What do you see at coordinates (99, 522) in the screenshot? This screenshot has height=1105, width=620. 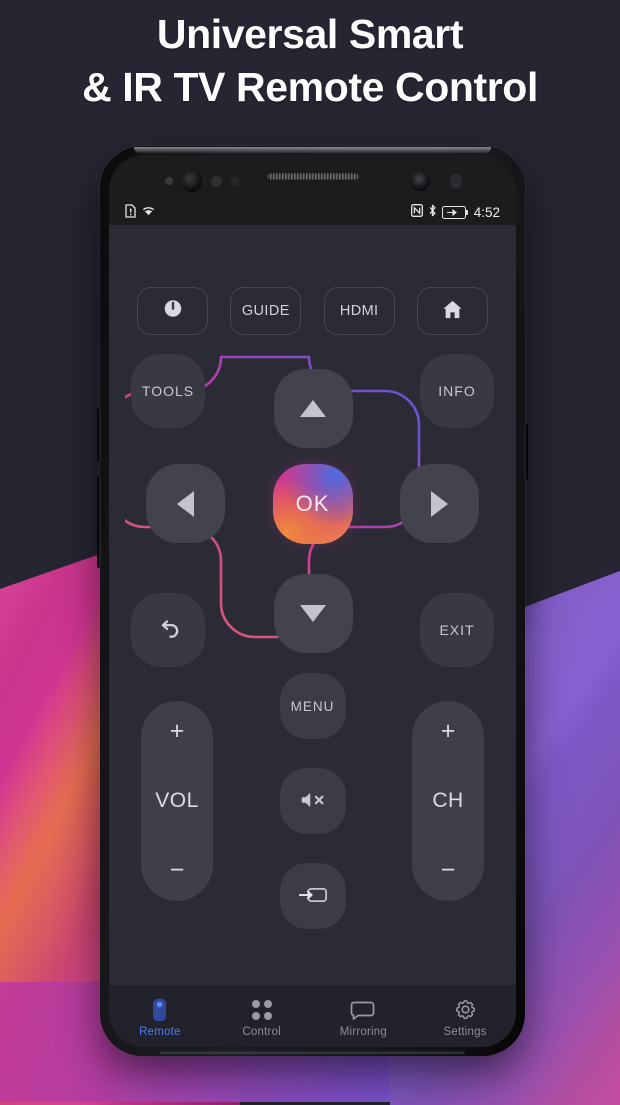 I see `phone-side-button-lower` at bounding box center [99, 522].